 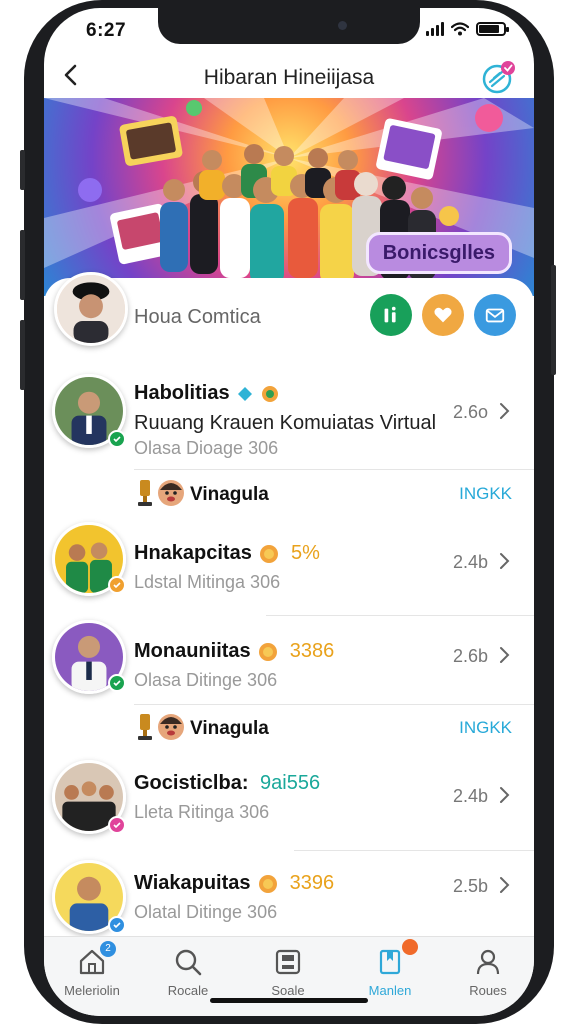 I want to click on cellular-signal-icon, so click(x=435, y=29).